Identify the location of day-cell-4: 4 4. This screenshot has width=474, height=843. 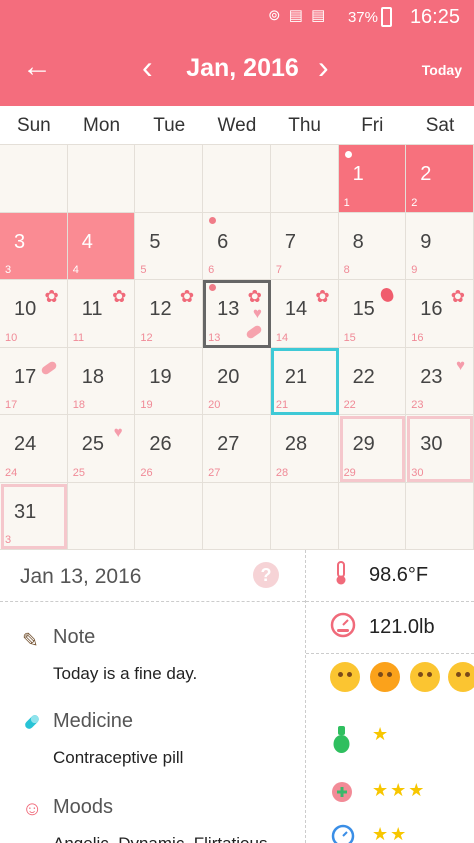
(101, 246).